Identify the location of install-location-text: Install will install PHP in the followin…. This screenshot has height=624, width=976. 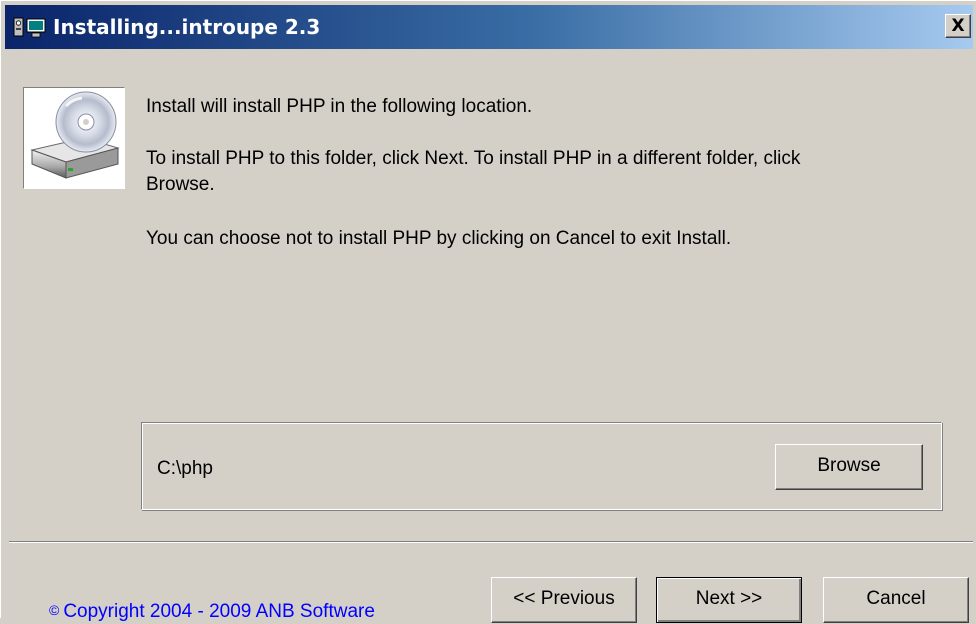
(339, 106).